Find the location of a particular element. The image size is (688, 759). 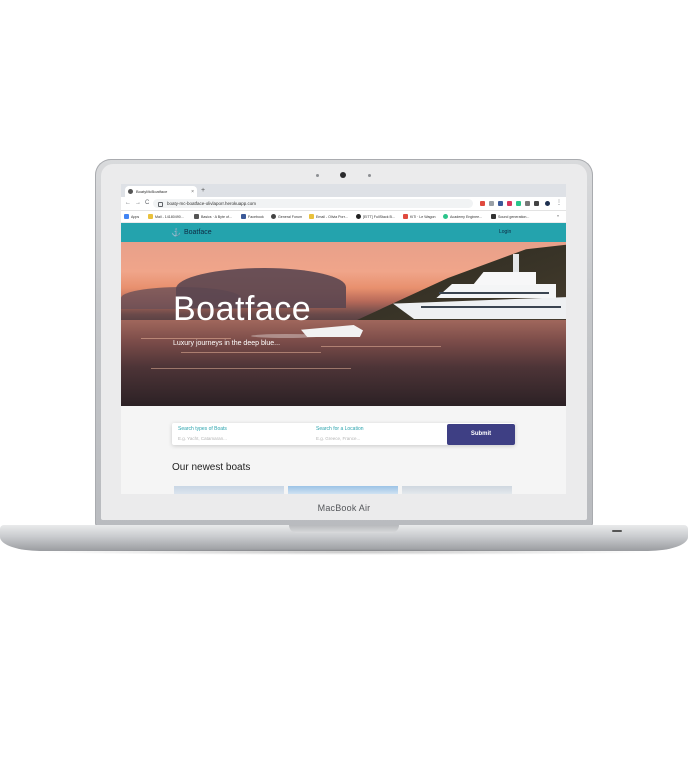

apps-icon is located at coordinates (126, 216).